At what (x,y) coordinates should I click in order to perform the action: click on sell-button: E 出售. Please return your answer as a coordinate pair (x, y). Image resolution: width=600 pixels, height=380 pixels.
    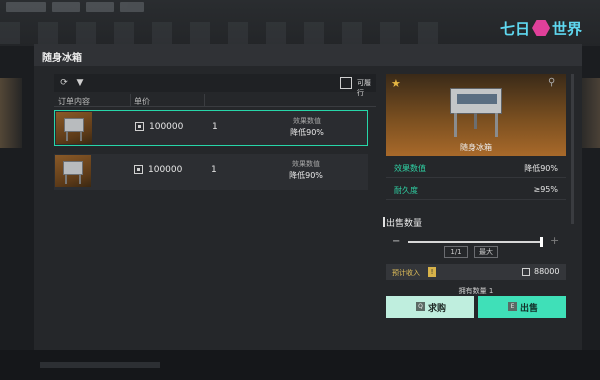
    Looking at the image, I should click on (522, 307).